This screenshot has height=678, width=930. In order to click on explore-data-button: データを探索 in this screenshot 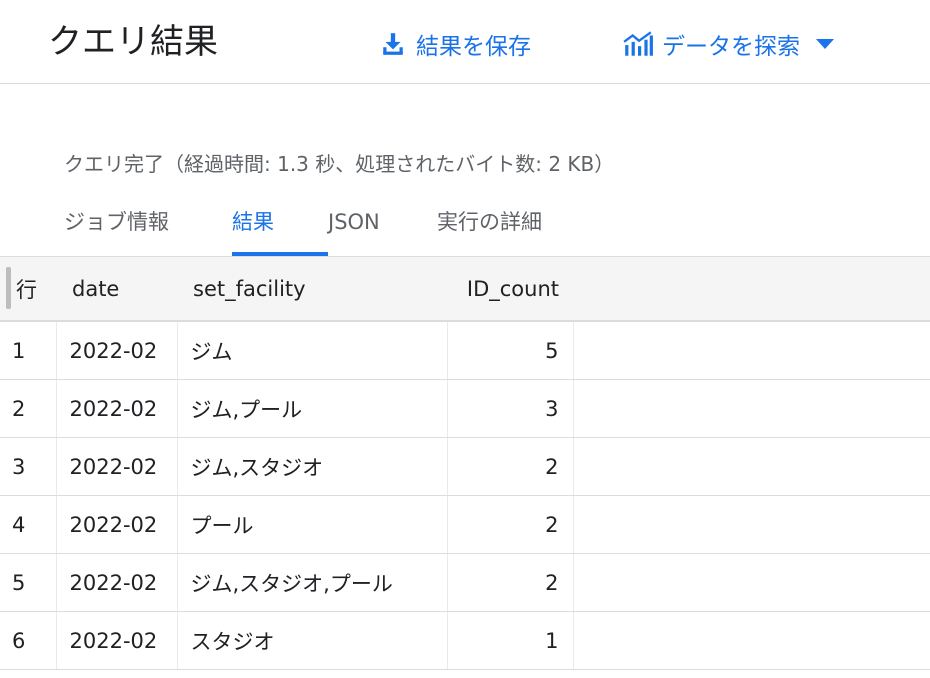, I will do `click(728, 44)`.